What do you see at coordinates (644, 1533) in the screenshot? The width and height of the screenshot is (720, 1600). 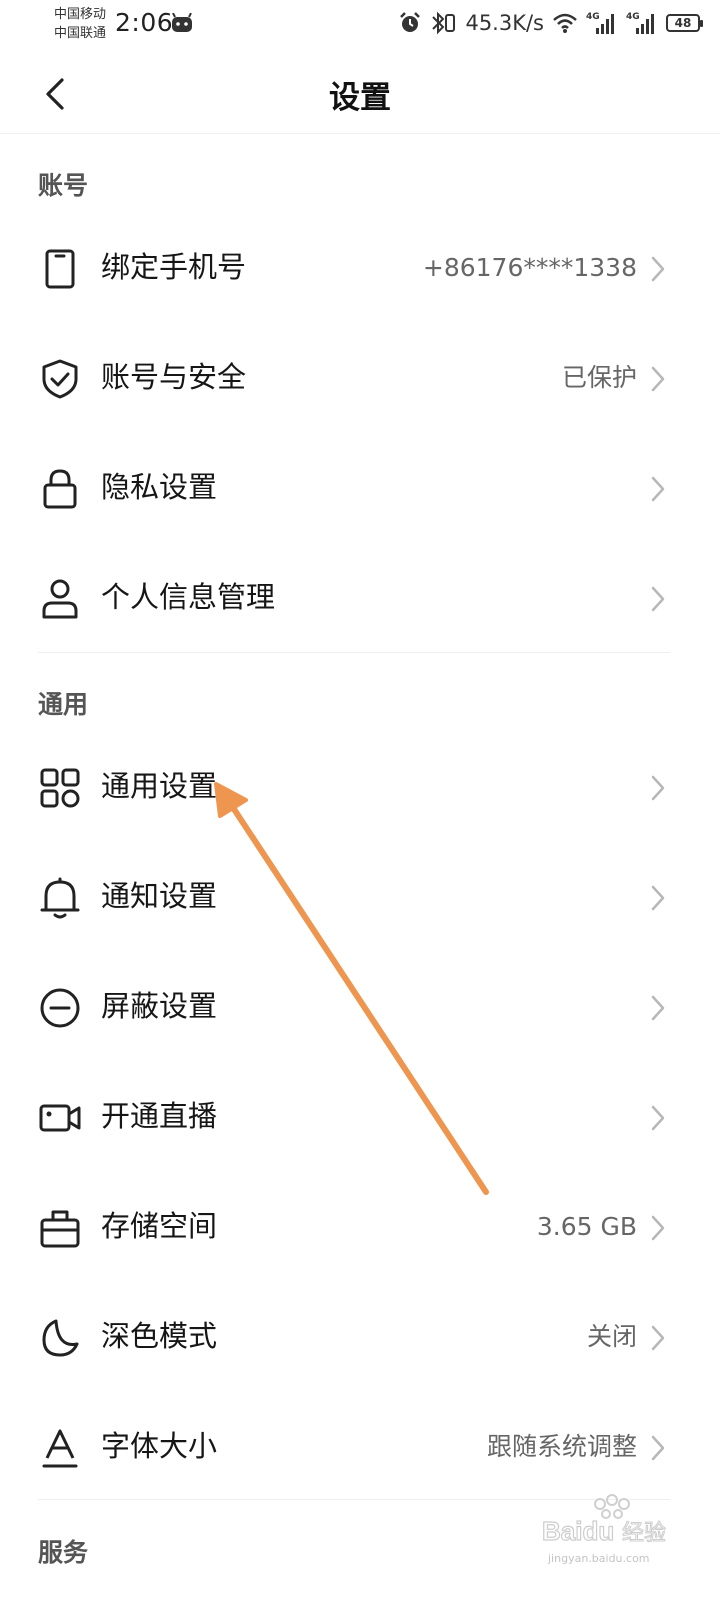 I see `svg-text: 经验` at bounding box center [644, 1533].